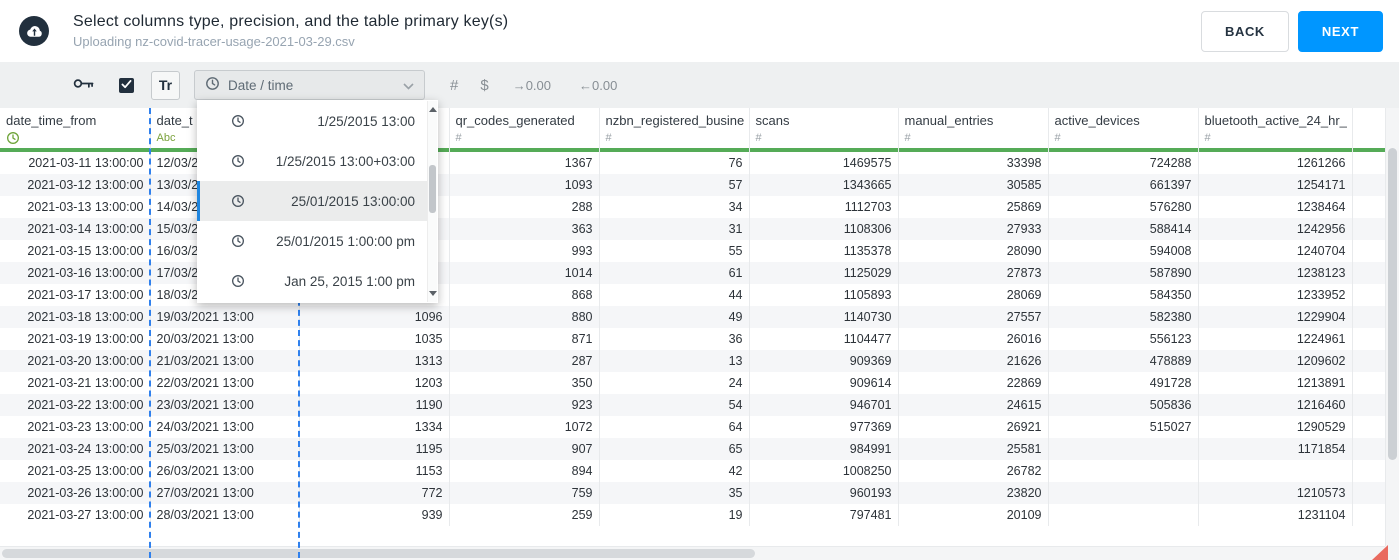  I want to click on table-cell: 759, so click(524, 493).